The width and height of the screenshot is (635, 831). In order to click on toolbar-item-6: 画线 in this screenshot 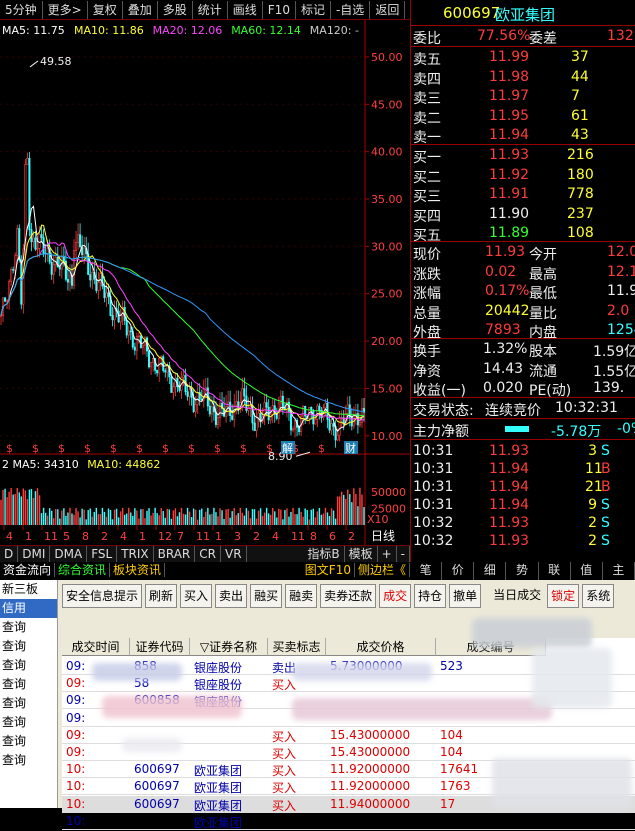, I will do `click(245, 9)`.